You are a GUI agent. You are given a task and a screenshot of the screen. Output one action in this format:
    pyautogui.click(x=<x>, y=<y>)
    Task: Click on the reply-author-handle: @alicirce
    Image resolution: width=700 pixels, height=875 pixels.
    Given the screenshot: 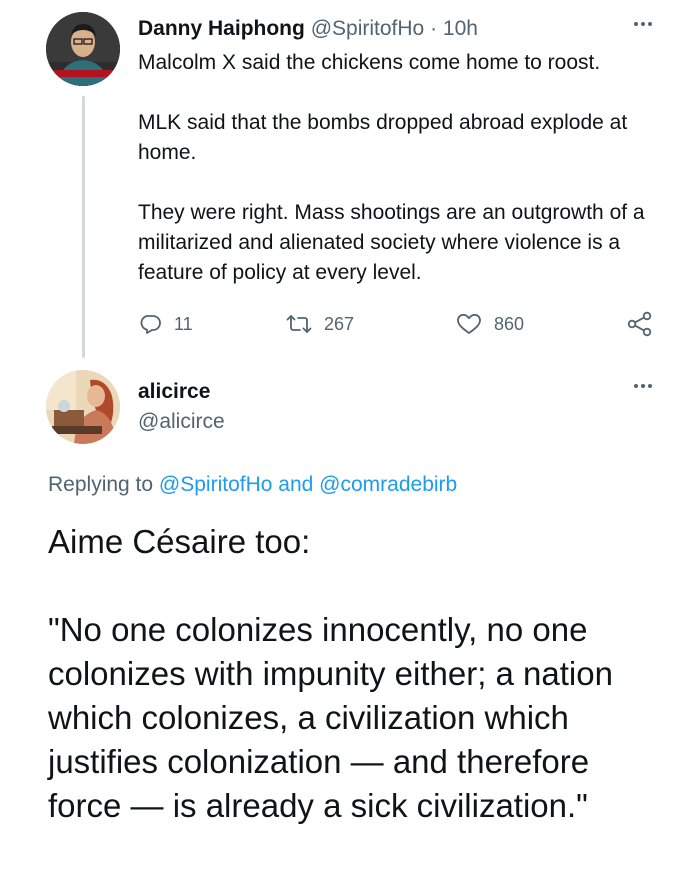 What is the action you would take?
    pyautogui.click(x=181, y=422)
    